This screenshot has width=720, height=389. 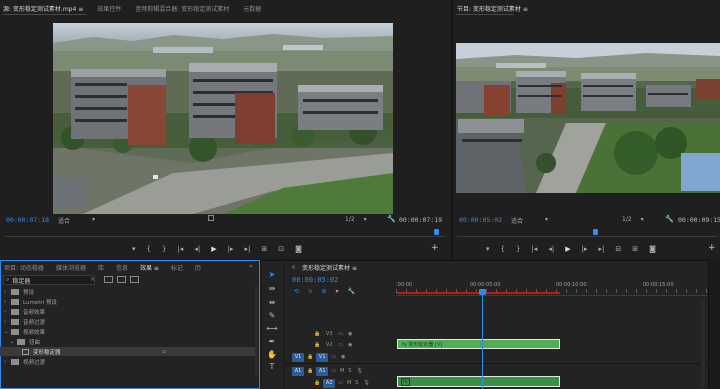 What do you see at coordinates (134, 279) in the screenshot?
I see `yuv-effects-icon` at bounding box center [134, 279].